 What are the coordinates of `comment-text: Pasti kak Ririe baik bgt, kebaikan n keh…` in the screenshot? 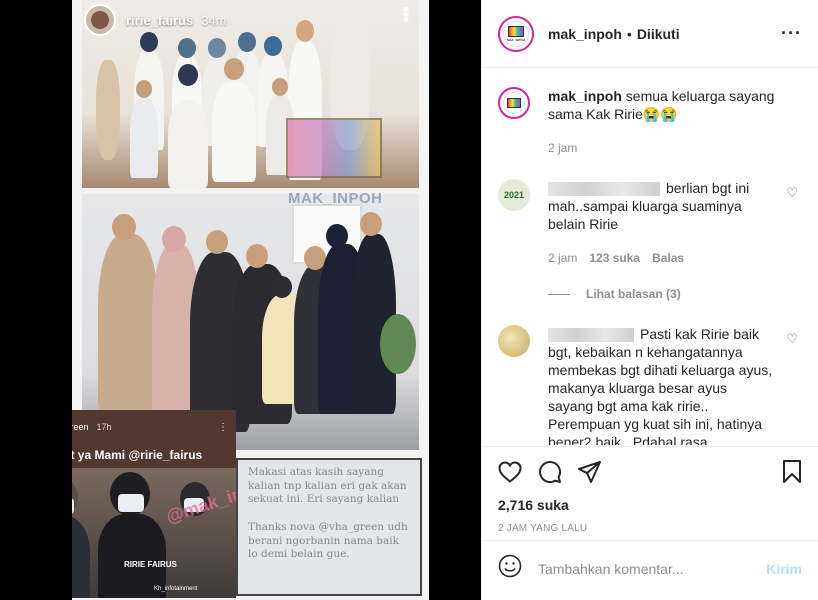 It's located at (660, 385).